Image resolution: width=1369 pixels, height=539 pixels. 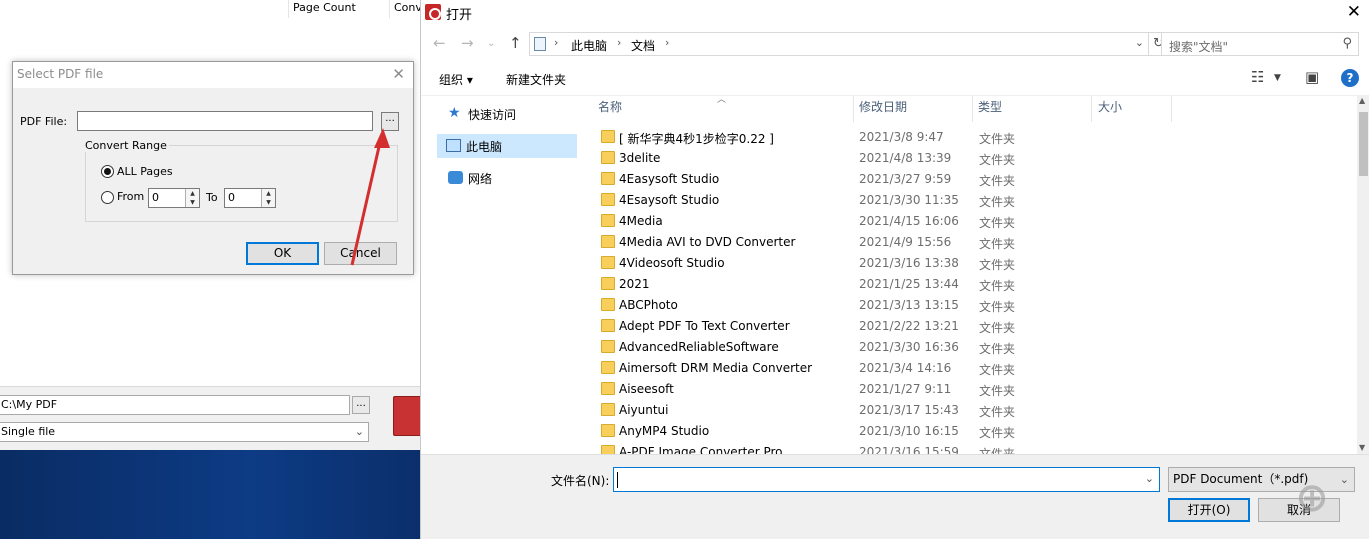 What do you see at coordinates (1347, 43) in the screenshot?
I see `search-icon: ⚲` at bounding box center [1347, 43].